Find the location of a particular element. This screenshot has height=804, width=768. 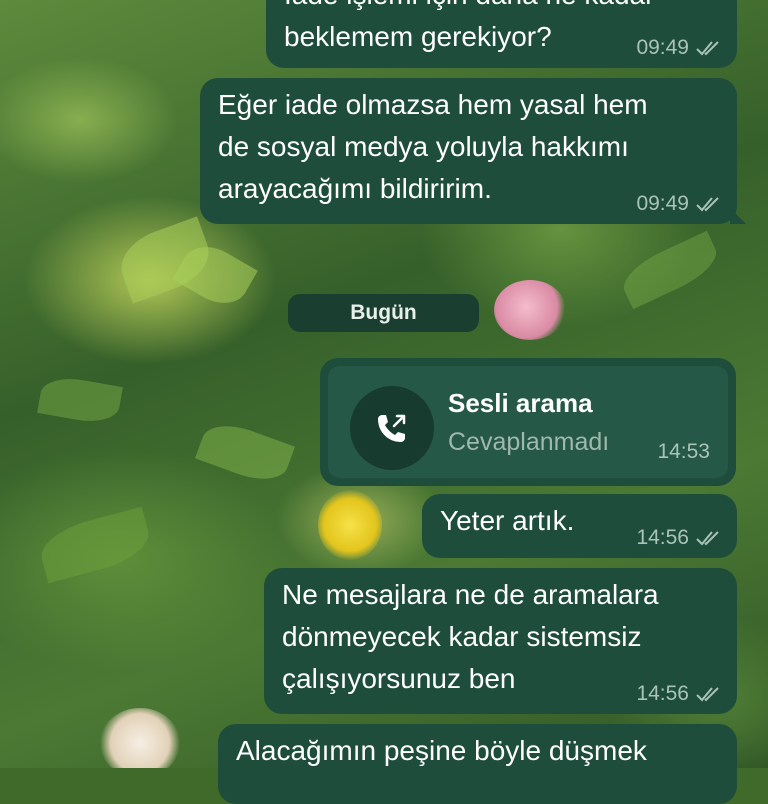

call-time: 14:53 is located at coordinates (683, 451).